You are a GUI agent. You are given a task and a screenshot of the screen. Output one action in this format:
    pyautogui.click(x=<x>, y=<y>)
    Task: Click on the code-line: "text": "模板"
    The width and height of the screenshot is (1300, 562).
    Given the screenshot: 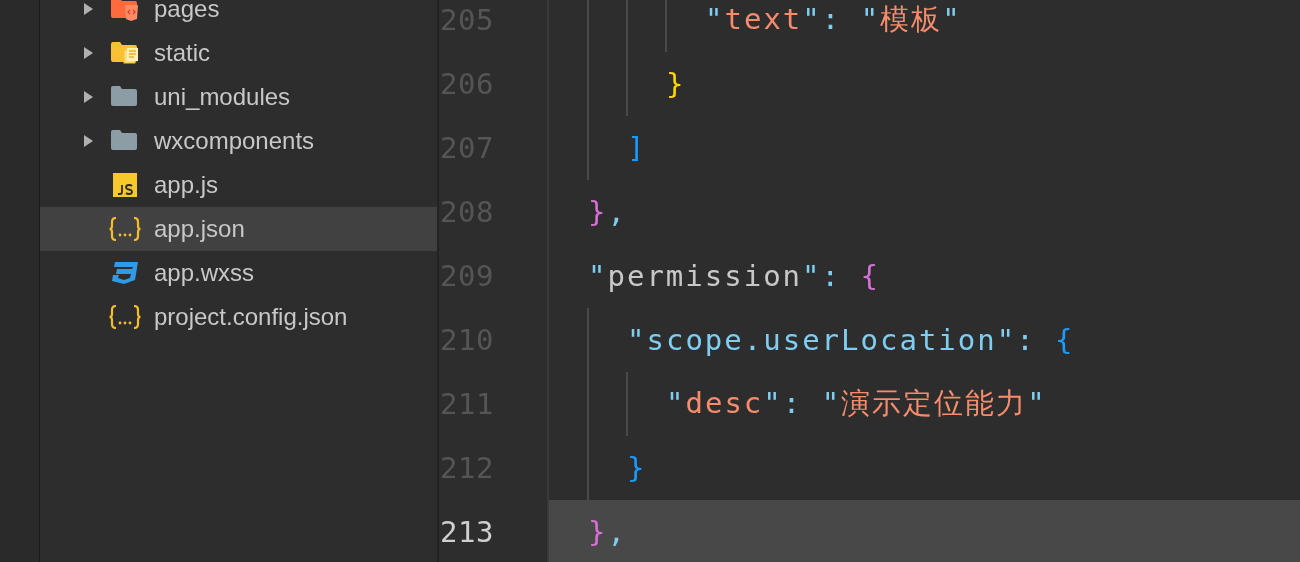 What is the action you would take?
    pyautogui.click(x=833, y=19)
    